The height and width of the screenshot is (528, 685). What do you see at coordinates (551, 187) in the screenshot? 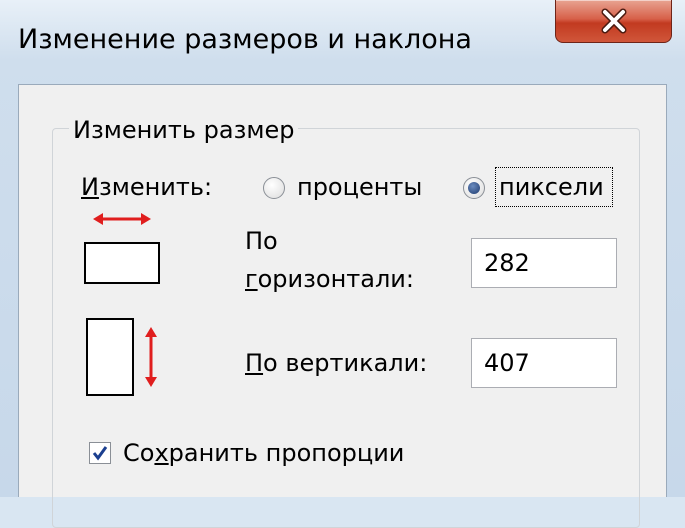
I see `pixels-radio-label: пиксели` at bounding box center [551, 187].